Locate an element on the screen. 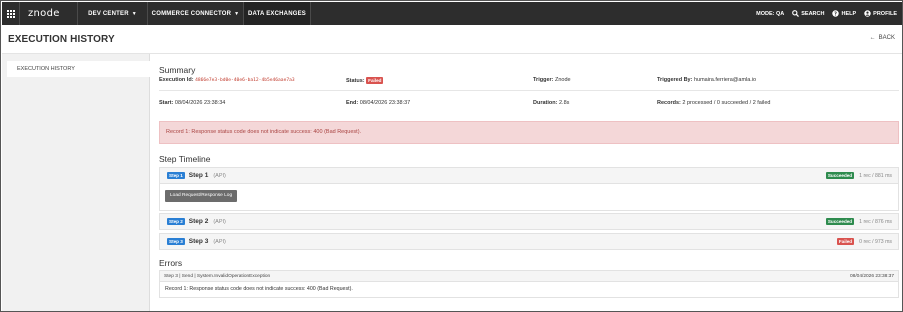 This screenshot has height=312, width=903. step-name: Step 3 is located at coordinates (198, 241).